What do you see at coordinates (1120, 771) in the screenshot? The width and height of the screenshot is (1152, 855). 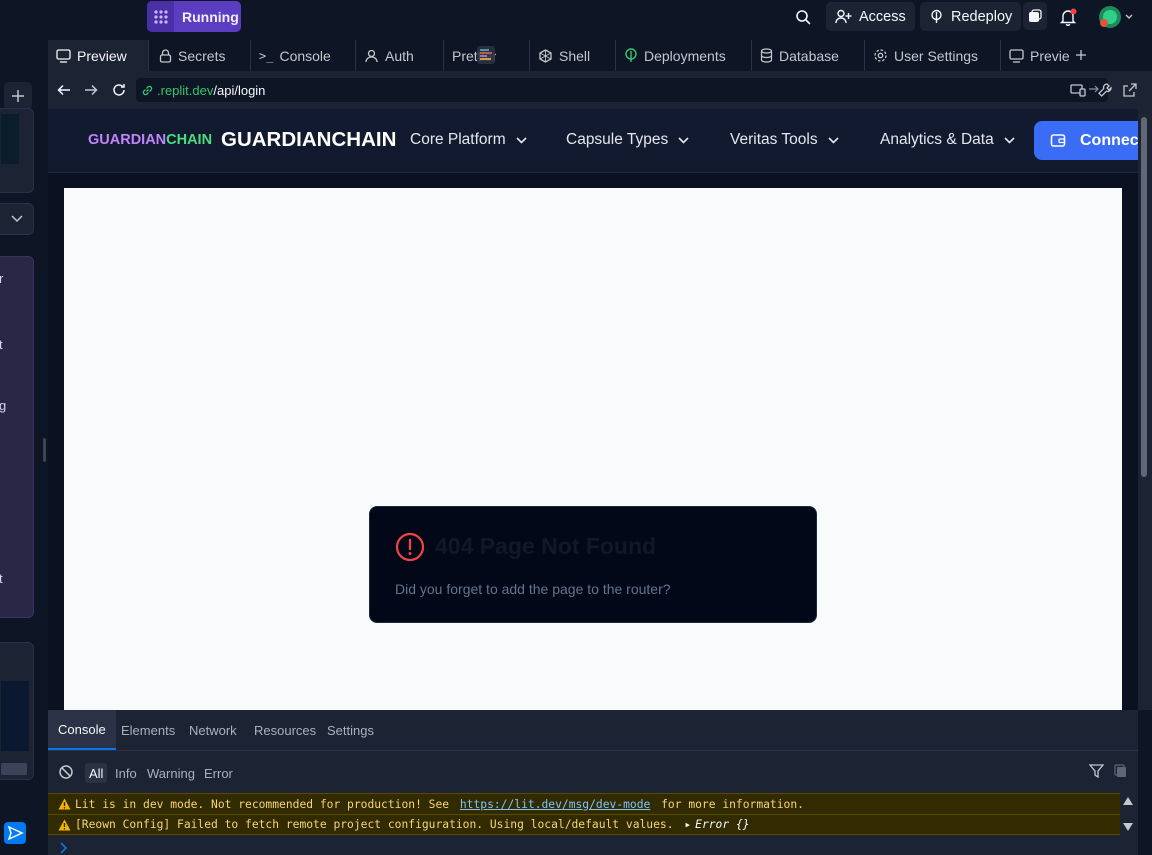 I see `copy-icon` at bounding box center [1120, 771].